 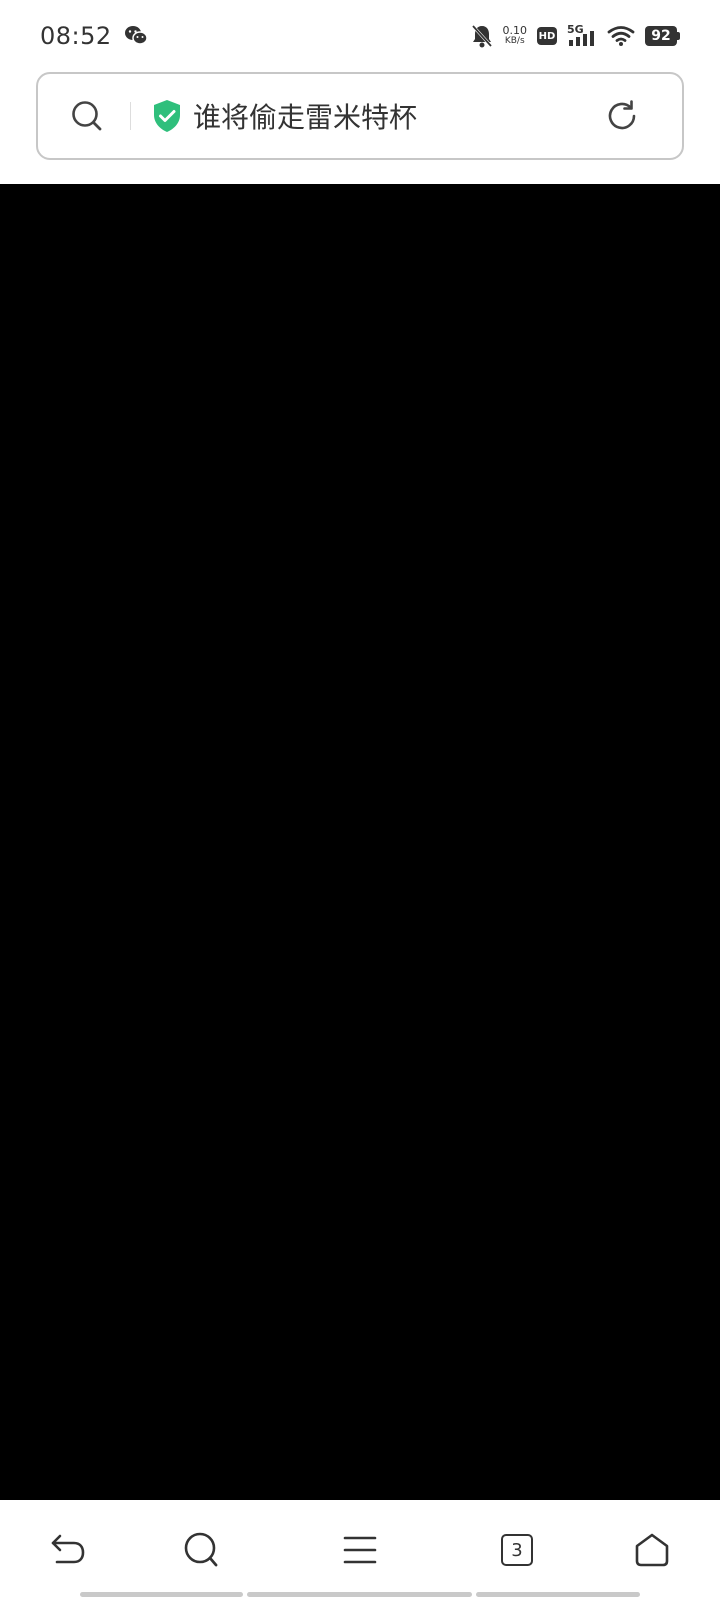 I want to click on mute-bell-icon, so click(x=481, y=36).